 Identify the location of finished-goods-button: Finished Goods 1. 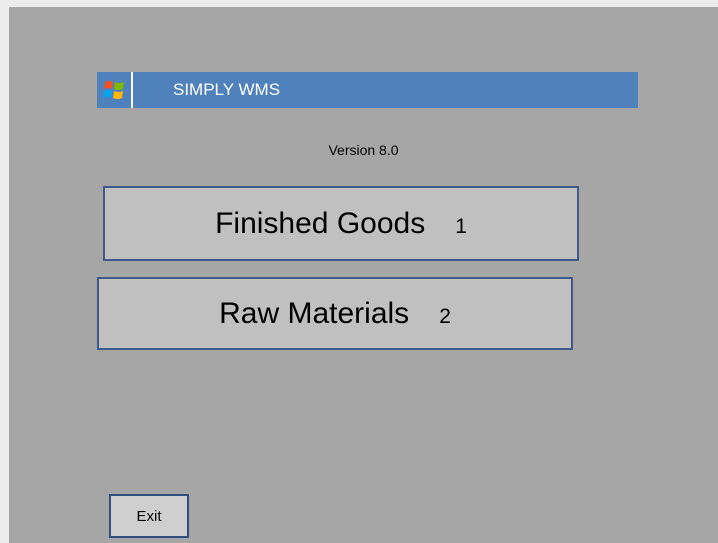
(341, 223).